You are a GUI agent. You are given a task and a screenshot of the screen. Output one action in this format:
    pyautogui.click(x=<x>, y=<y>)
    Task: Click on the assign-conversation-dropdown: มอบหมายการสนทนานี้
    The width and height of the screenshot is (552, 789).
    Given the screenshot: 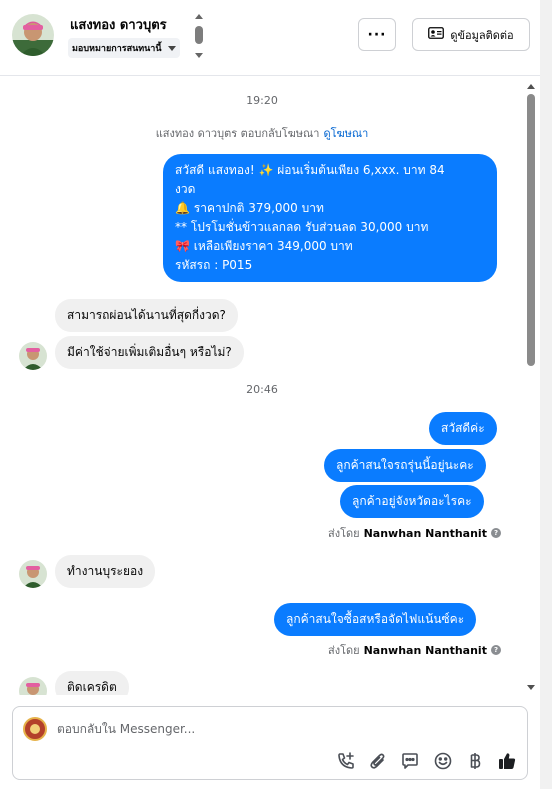 What is the action you would take?
    pyautogui.click(x=124, y=48)
    